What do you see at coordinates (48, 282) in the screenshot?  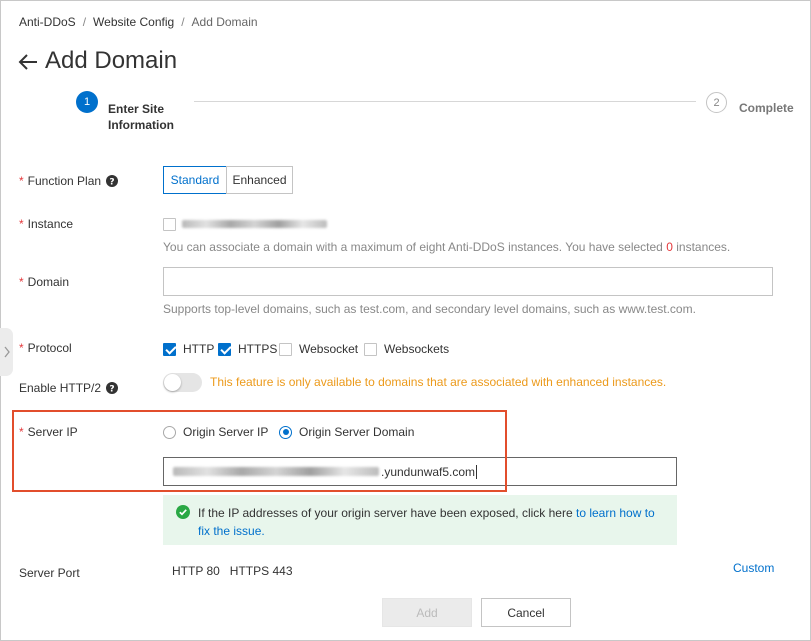 I see `domain-label-text: Domain` at bounding box center [48, 282].